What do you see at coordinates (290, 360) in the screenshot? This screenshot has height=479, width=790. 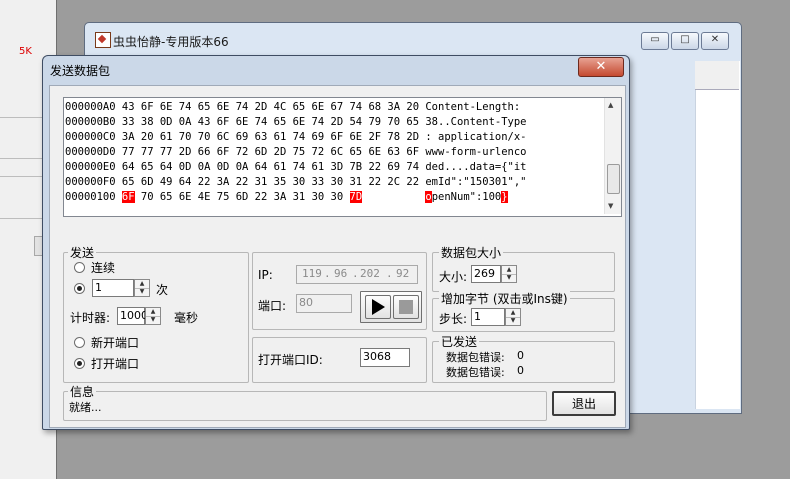 I see `open-port-id-label: 打开端口ID:` at bounding box center [290, 360].